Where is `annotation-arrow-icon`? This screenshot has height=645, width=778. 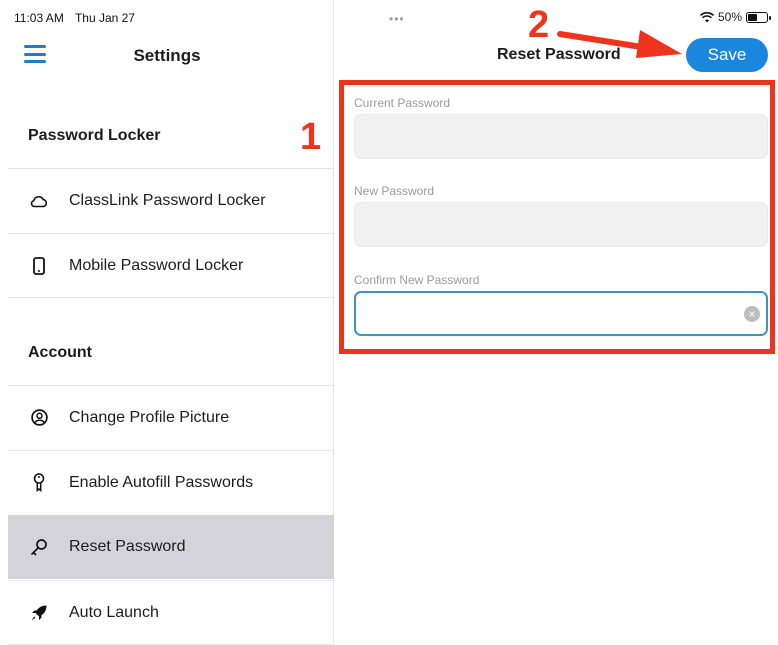 annotation-arrow-icon is located at coordinates (619, 44).